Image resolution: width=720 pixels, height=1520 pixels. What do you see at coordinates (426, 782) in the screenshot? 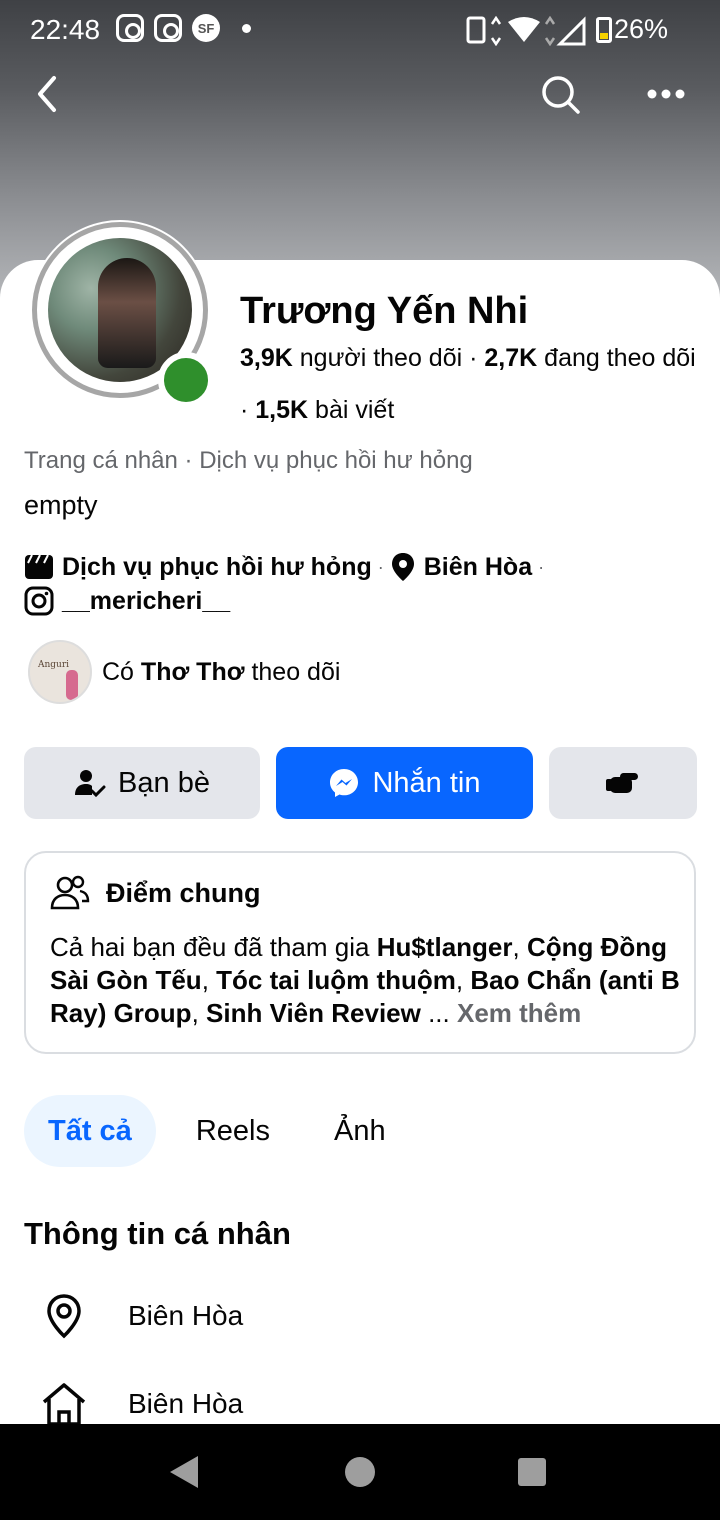
I see `message-button-label: Nhắn tin` at bounding box center [426, 782].